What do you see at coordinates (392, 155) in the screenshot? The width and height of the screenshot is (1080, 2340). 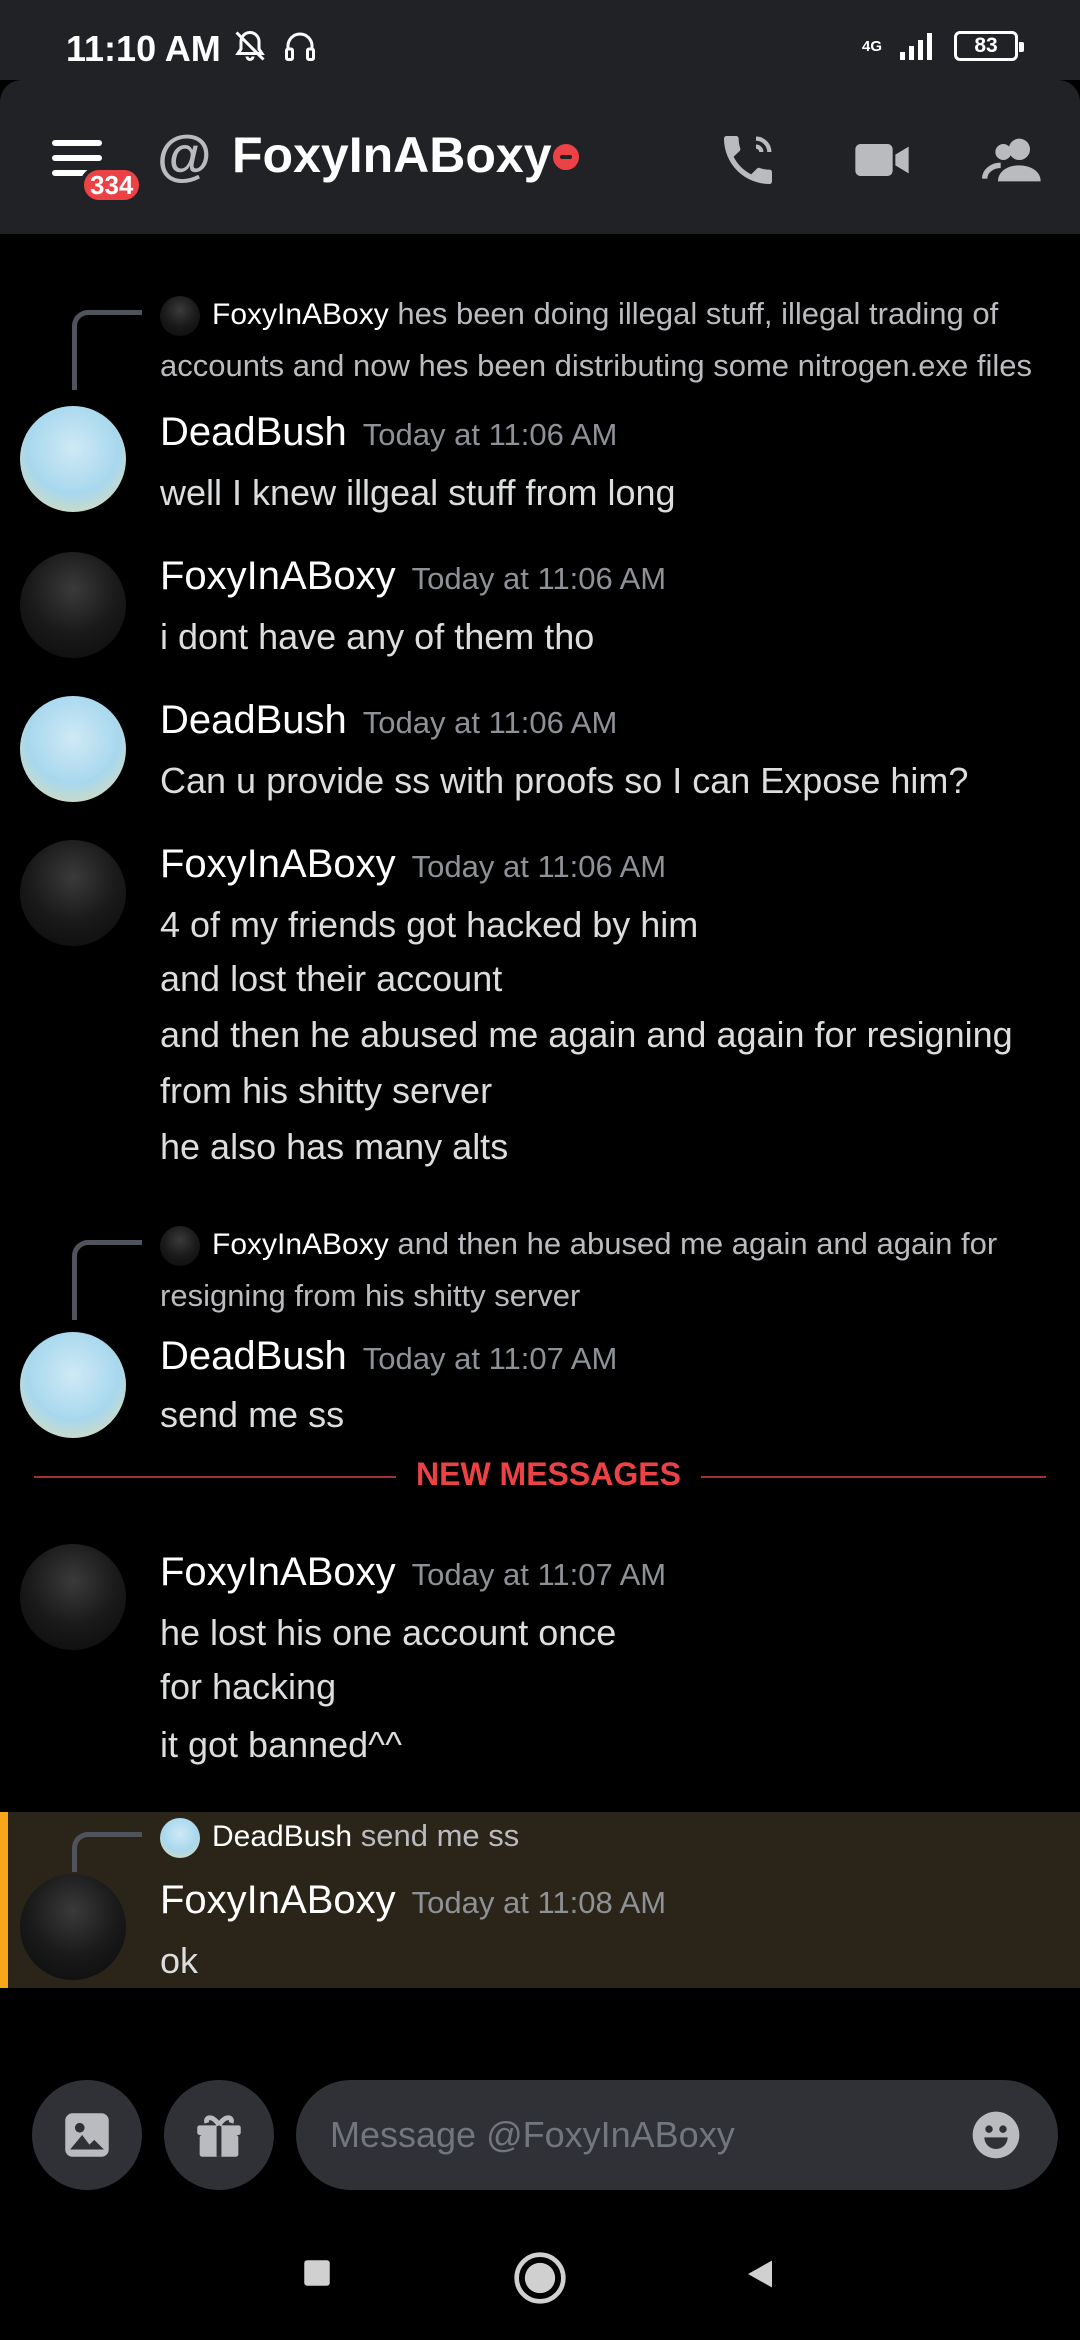 I see `page-title: FoxyInABoxy` at bounding box center [392, 155].